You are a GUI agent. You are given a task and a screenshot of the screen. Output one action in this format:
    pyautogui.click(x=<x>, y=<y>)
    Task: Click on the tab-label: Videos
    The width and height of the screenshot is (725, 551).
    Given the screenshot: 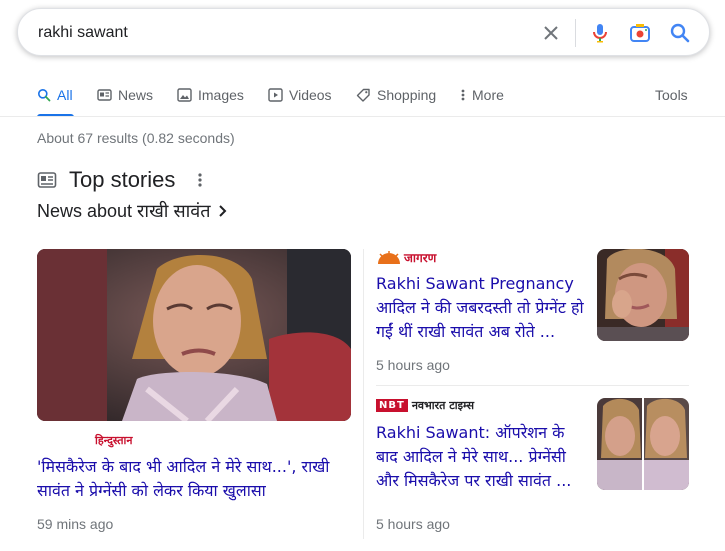 What is the action you would take?
    pyautogui.click(x=310, y=95)
    